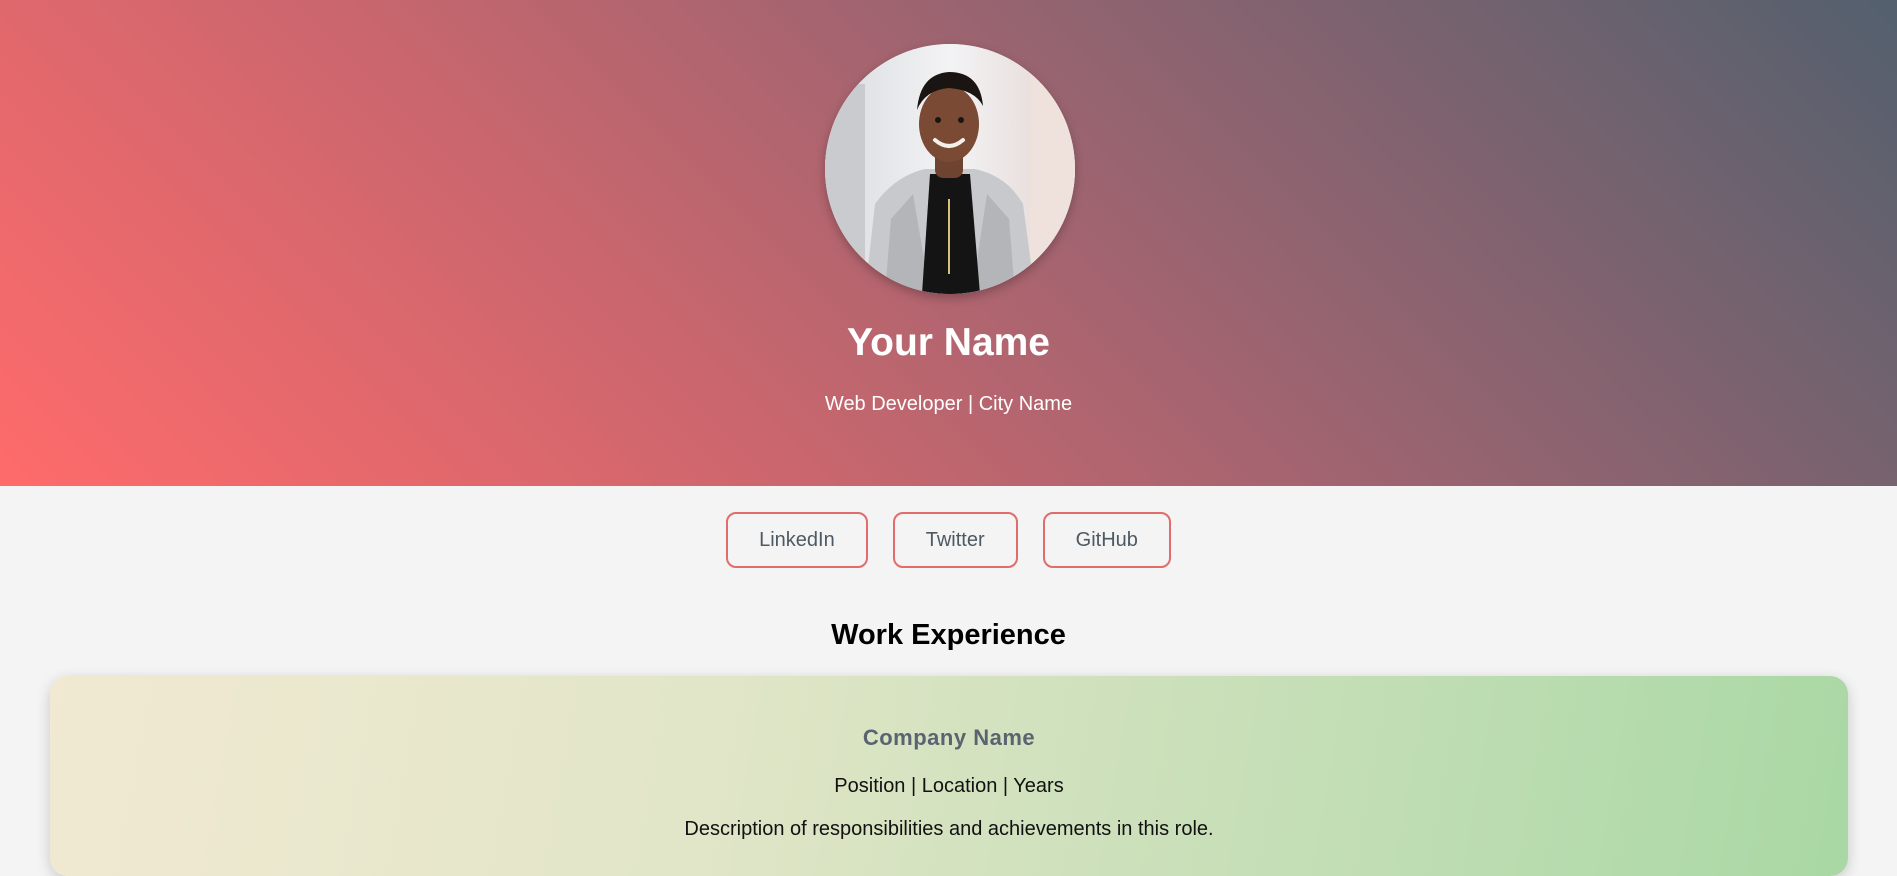  What do you see at coordinates (797, 540) in the screenshot?
I see `linkedin-link: LinkedIn` at bounding box center [797, 540].